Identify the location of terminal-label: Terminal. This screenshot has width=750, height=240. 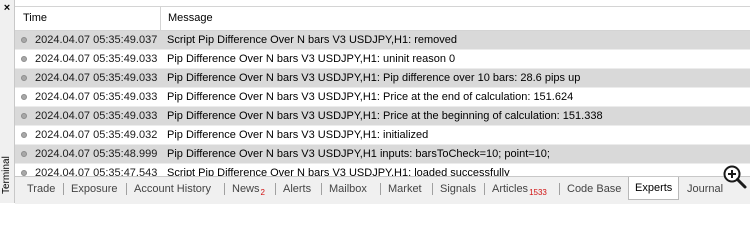
(6, 175).